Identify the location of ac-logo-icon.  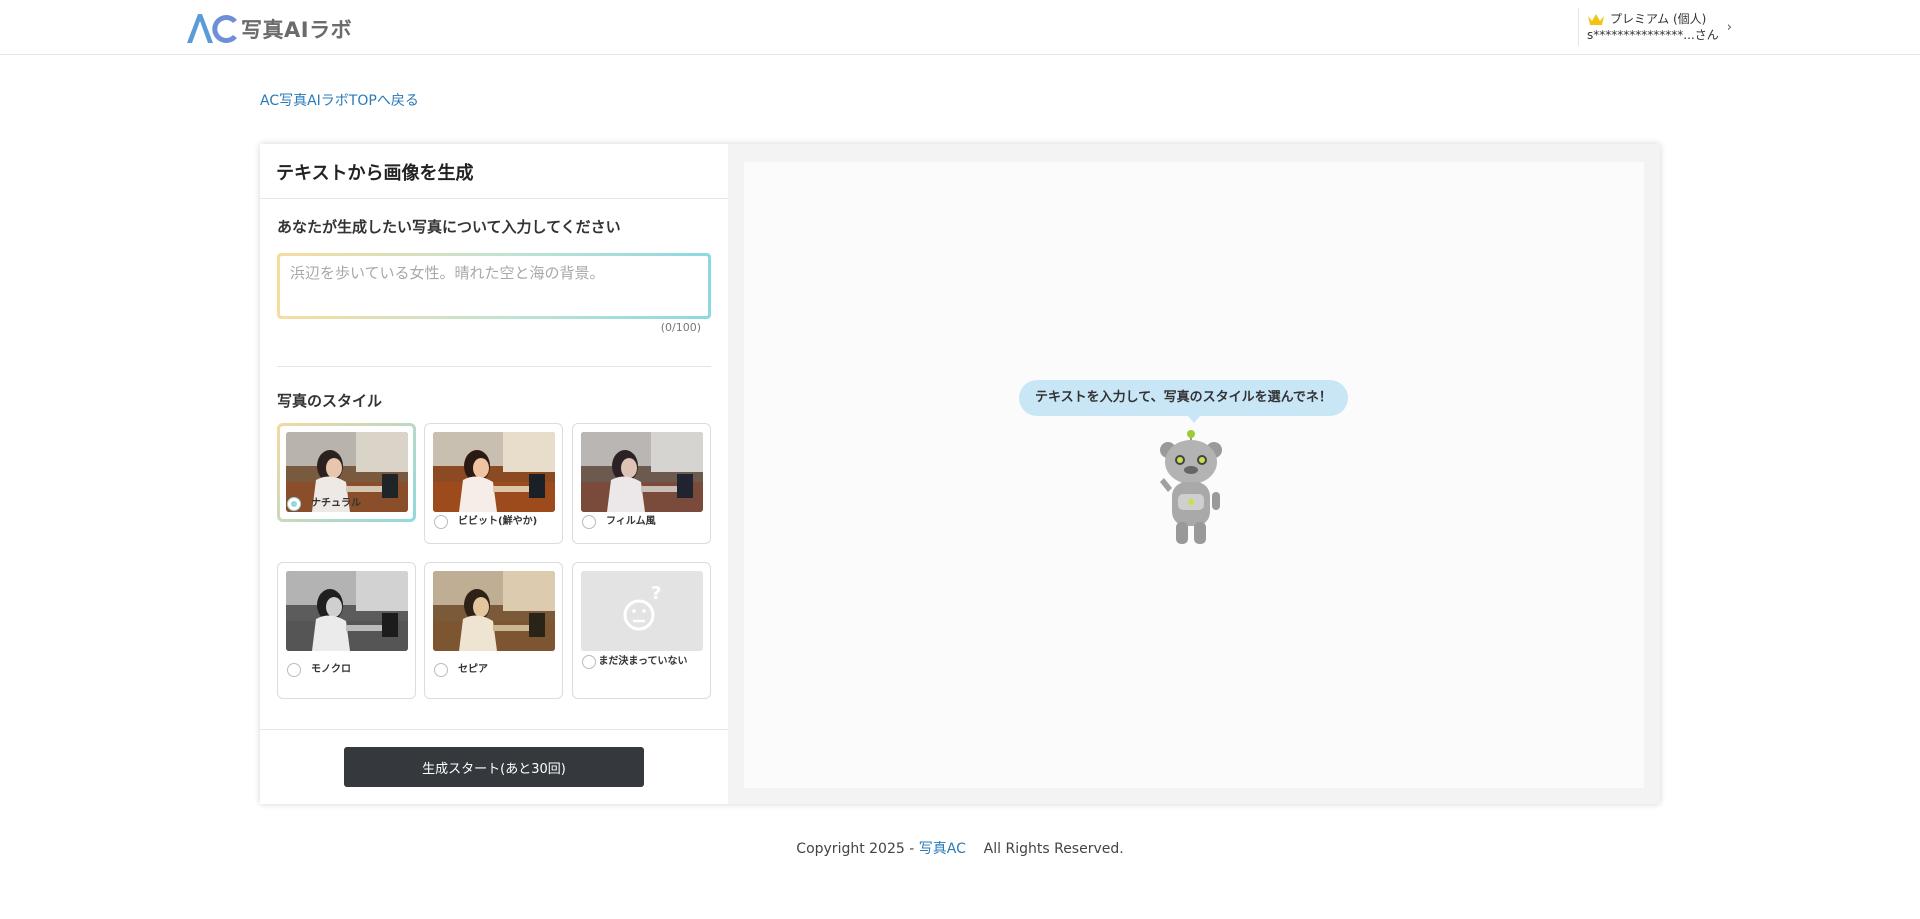
(212, 29).